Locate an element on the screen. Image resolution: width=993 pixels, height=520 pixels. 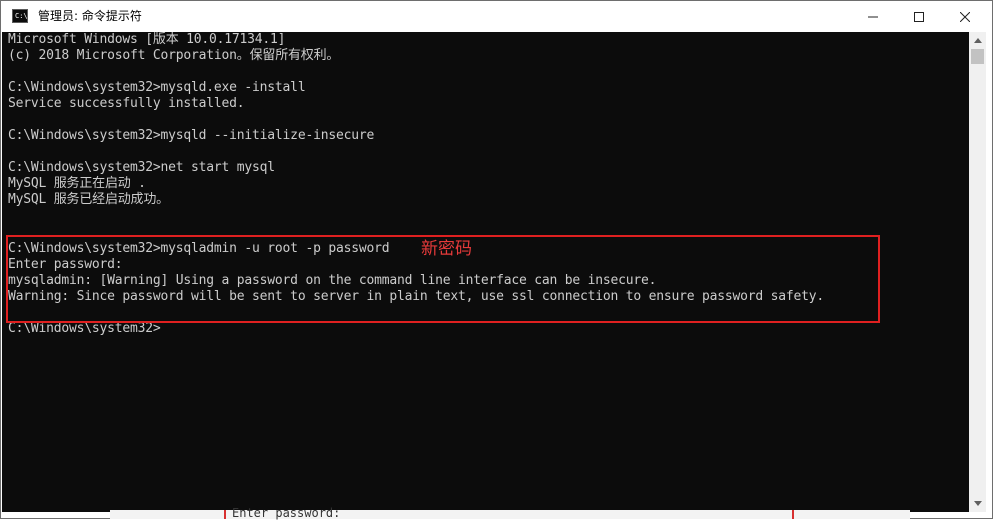
scroll-down-button is located at coordinates (977, 503).